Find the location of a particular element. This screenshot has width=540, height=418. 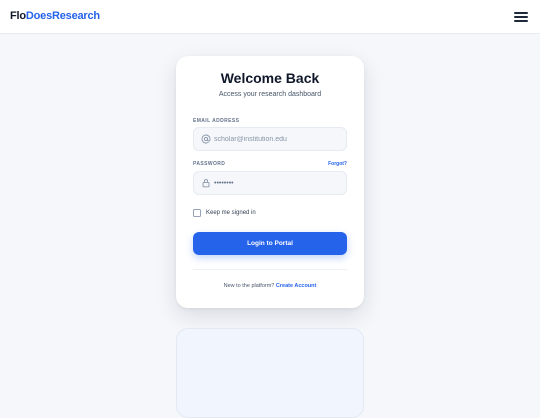

brand-suffix: DoesResearch is located at coordinates (62, 16).